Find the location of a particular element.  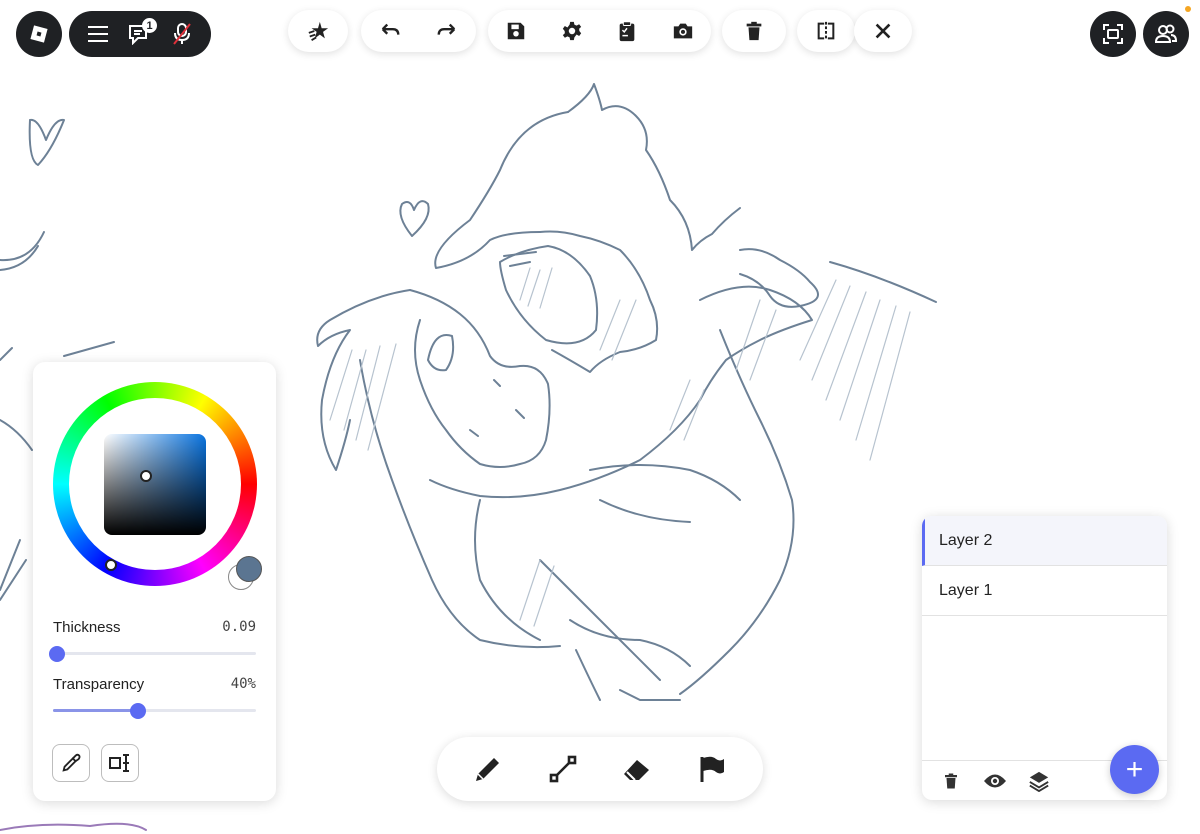

text-tool-button is located at coordinates (120, 763).